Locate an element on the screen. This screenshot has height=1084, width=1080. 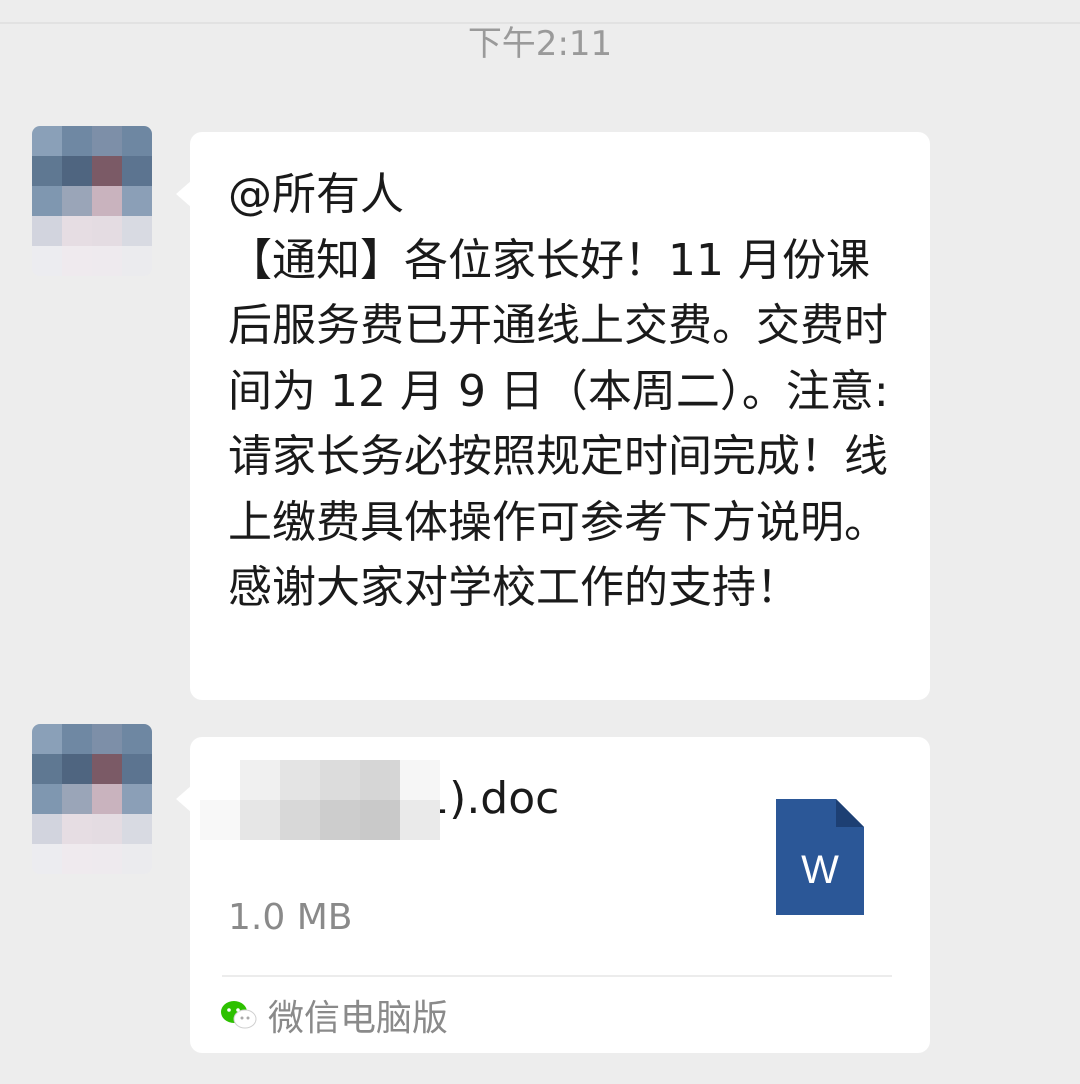
wechat-icon is located at coordinates (239, 1015).